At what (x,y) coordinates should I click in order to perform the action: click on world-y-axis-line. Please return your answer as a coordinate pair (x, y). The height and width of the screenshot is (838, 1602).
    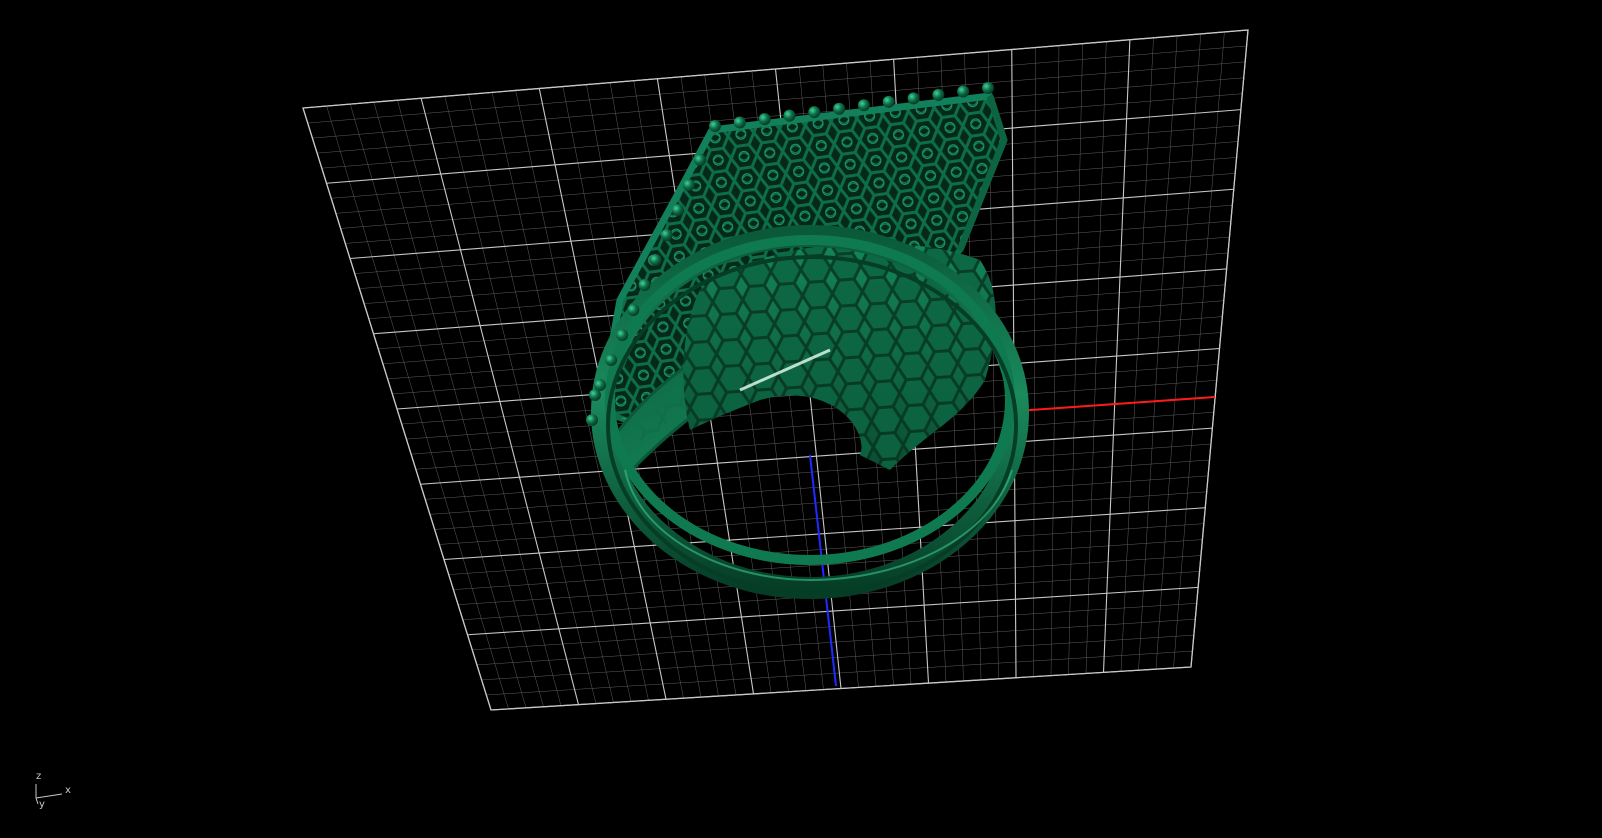
    Looking at the image, I should click on (823, 570).